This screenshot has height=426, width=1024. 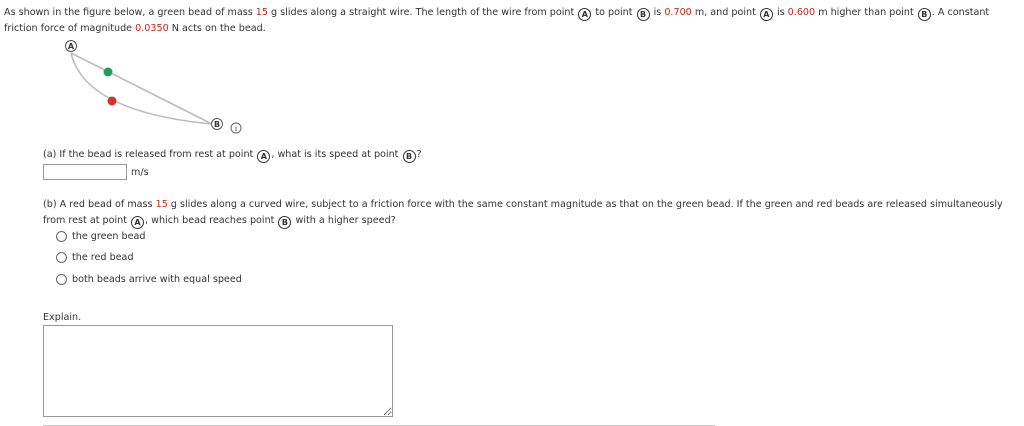 What do you see at coordinates (152, 28) in the screenshot?
I see `friction-value: 0.0350` at bounding box center [152, 28].